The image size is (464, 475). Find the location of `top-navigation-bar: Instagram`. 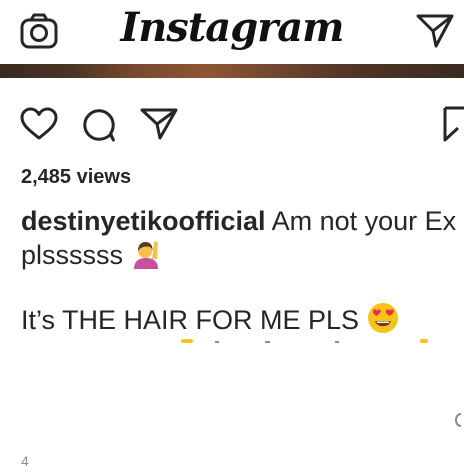

top-navigation-bar: Instagram is located at coordinates (232, 32).